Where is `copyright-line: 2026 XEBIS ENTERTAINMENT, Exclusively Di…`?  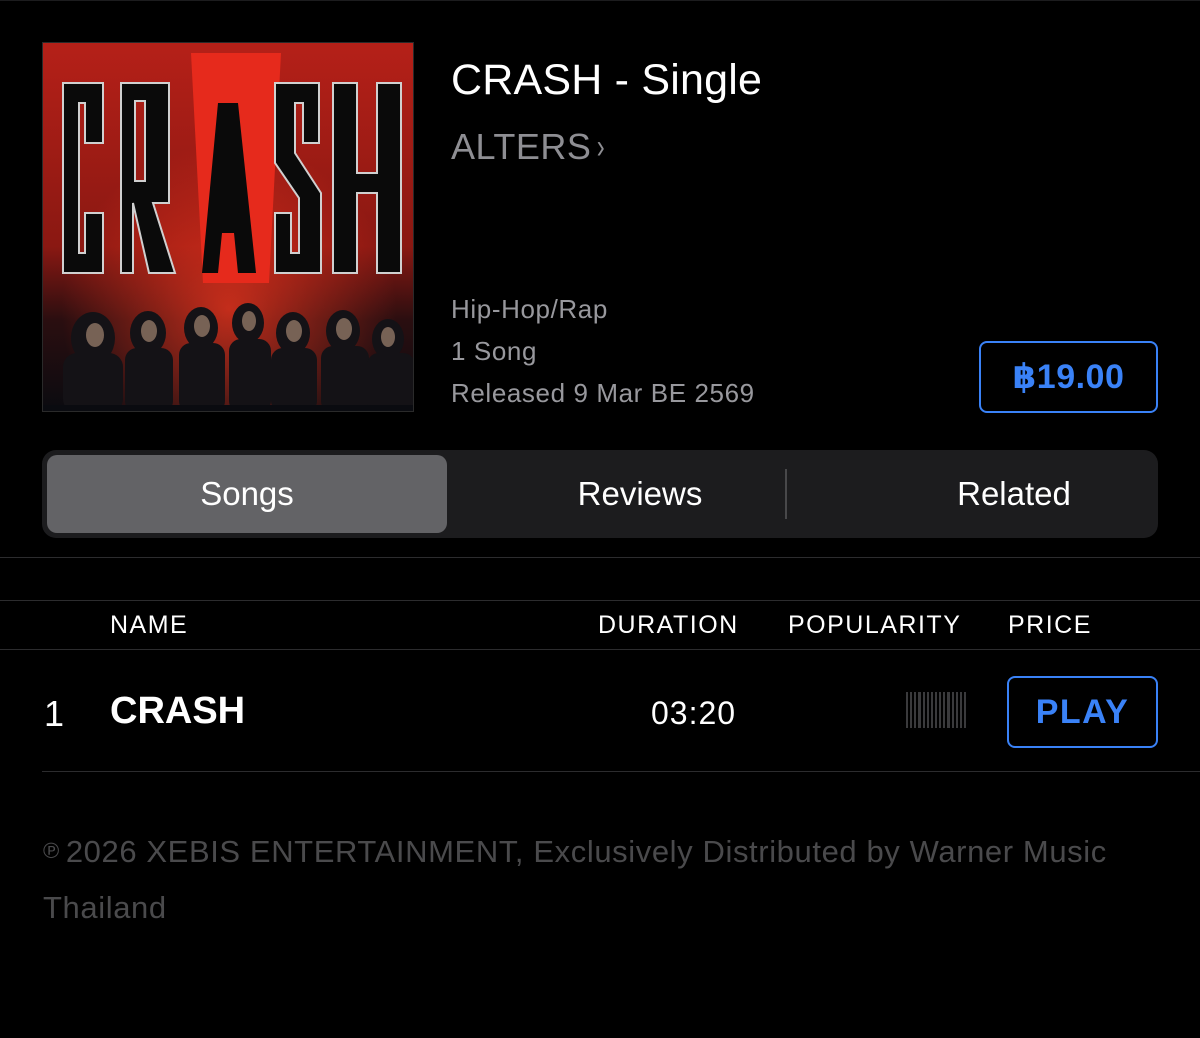 copyright-line: 2026 XEBIS ENTERTAINMENT, Exclusively Di… is located at coordinates (575, 879).